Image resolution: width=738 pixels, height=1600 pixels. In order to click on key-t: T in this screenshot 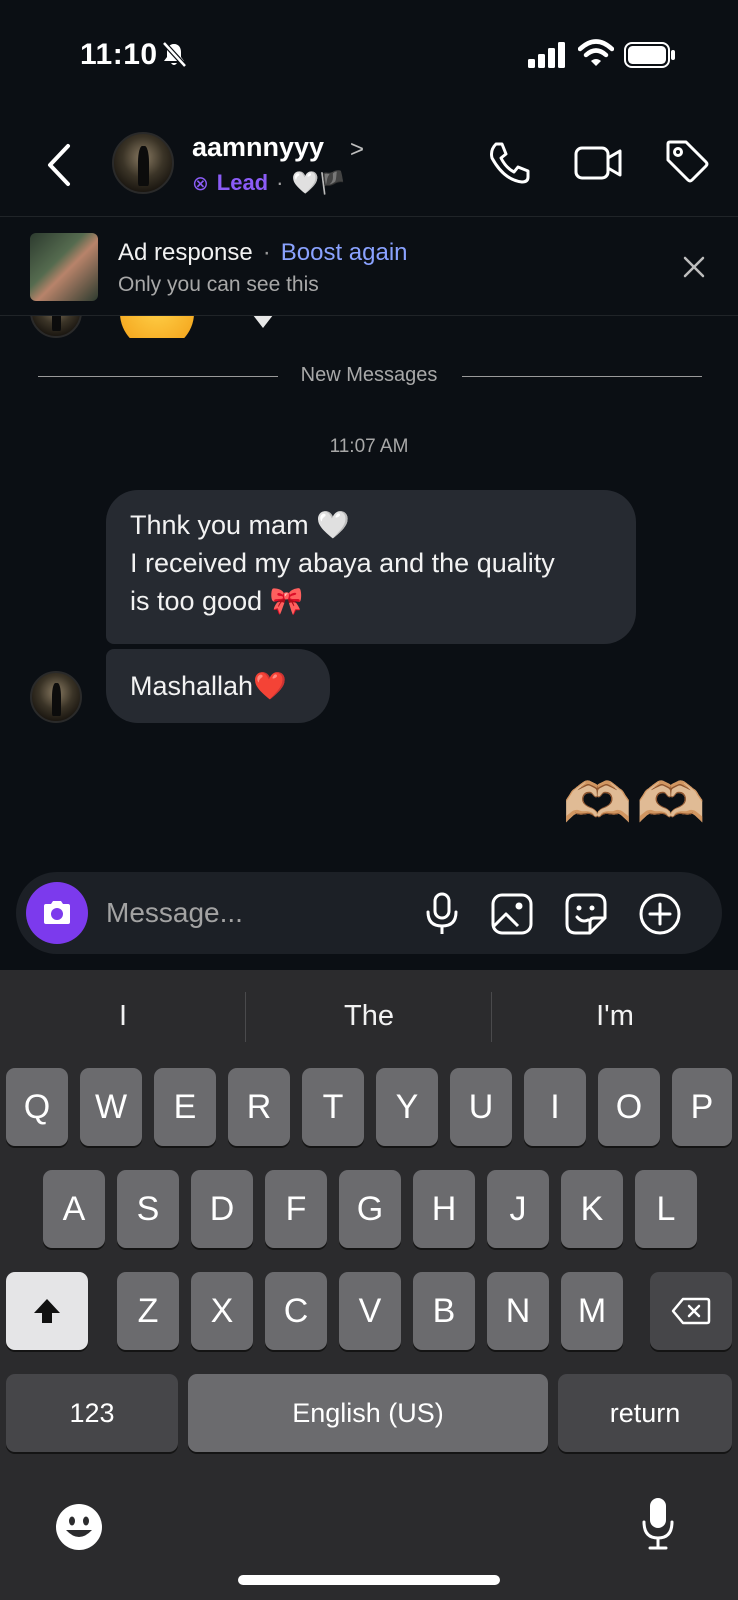, I will do `click(333, 1107)`.